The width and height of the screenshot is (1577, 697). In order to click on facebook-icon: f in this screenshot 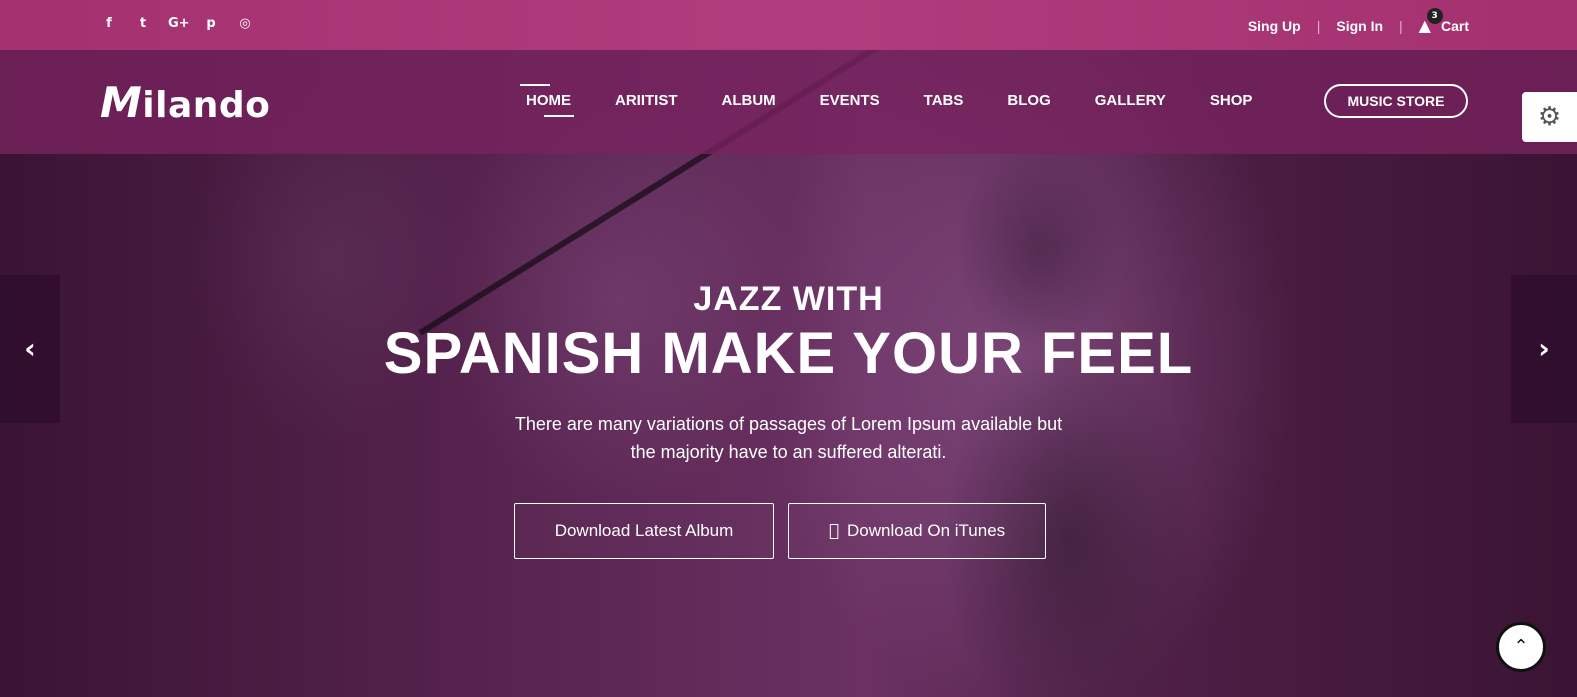, I will do `click(109, 23)`.